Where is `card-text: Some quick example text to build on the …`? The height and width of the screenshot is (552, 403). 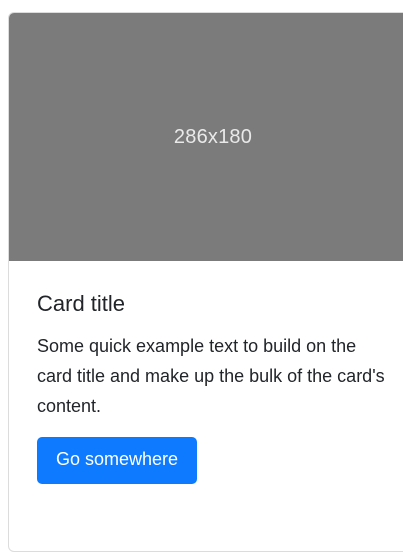 card-text: Some quick example text to build on the … is located at coordinates (211, 376).